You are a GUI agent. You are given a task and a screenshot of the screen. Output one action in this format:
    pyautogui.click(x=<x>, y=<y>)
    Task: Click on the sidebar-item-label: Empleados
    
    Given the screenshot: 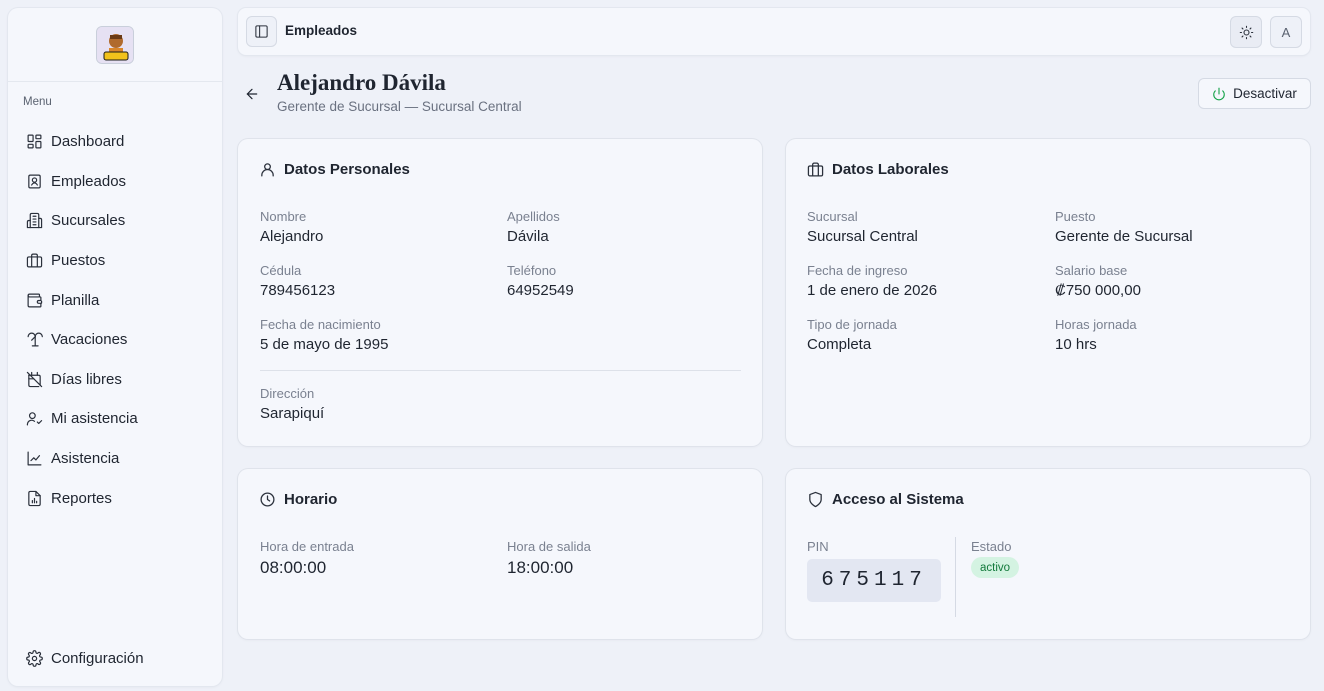 What is the action you would take?
    pyautogui.click(x=89, y=181)
    